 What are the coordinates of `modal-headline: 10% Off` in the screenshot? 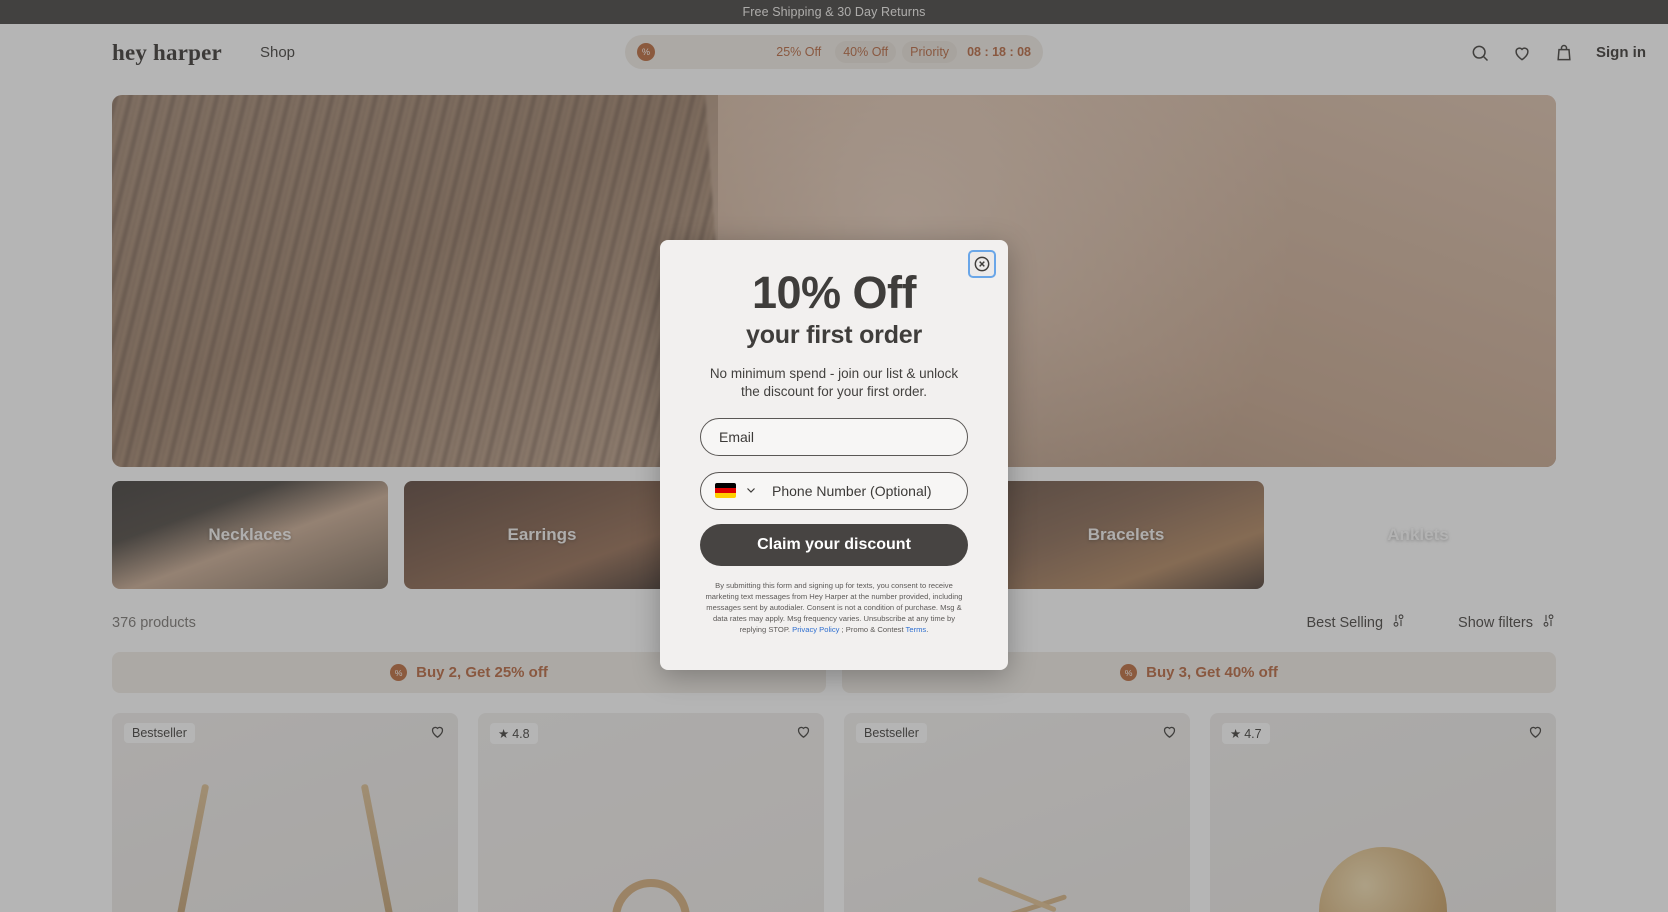 It's located at (834, 292).